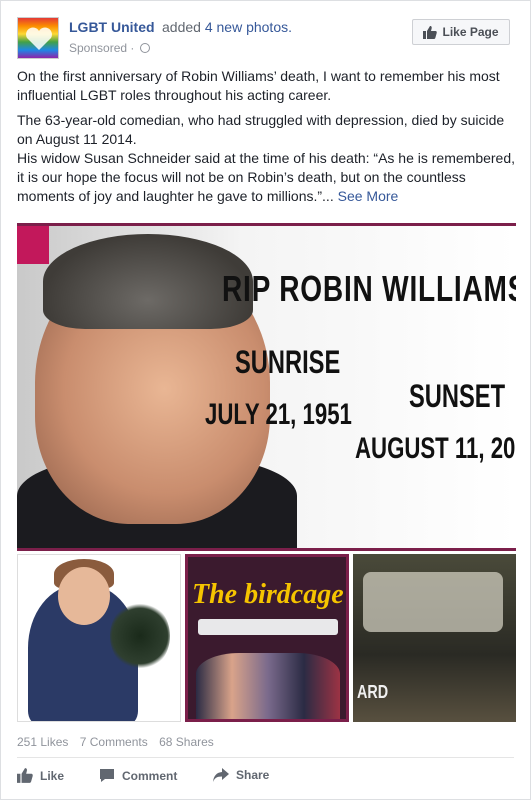  Describe the element at coordinates (107, 775) in the screenshot. I see `speech-bubble-icon` at that location.